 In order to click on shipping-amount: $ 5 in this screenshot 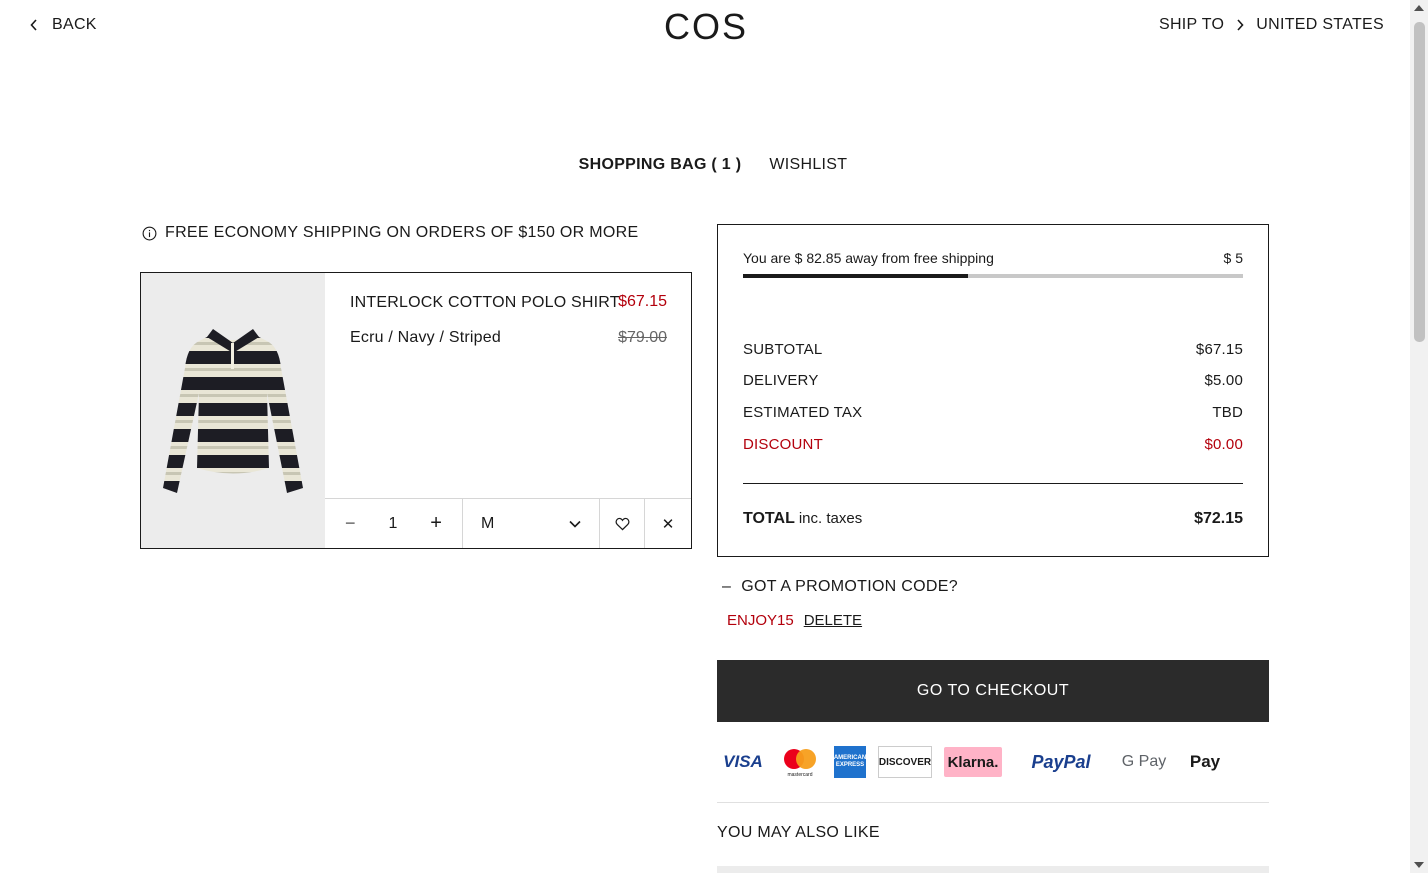, I will do `click(1233, 258)`.